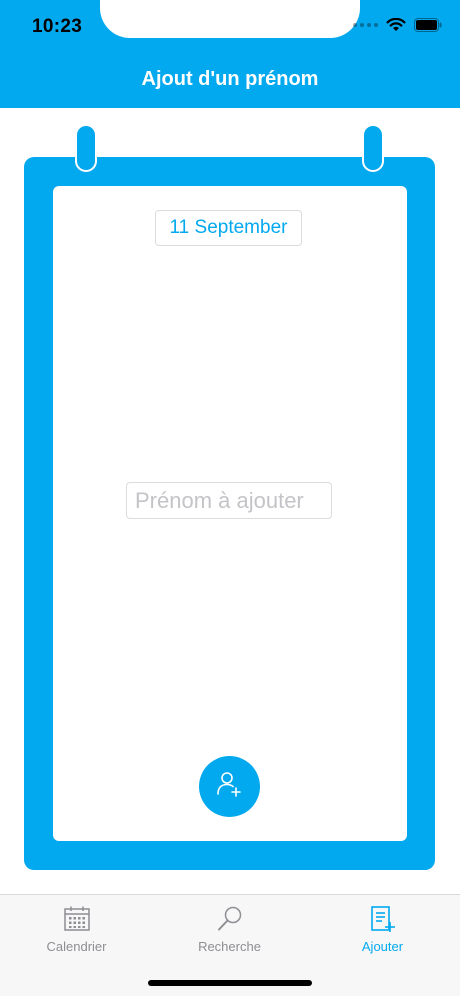 This screenshot has width=460, height=996. I want to click on add-name-button, so click(229, 786).